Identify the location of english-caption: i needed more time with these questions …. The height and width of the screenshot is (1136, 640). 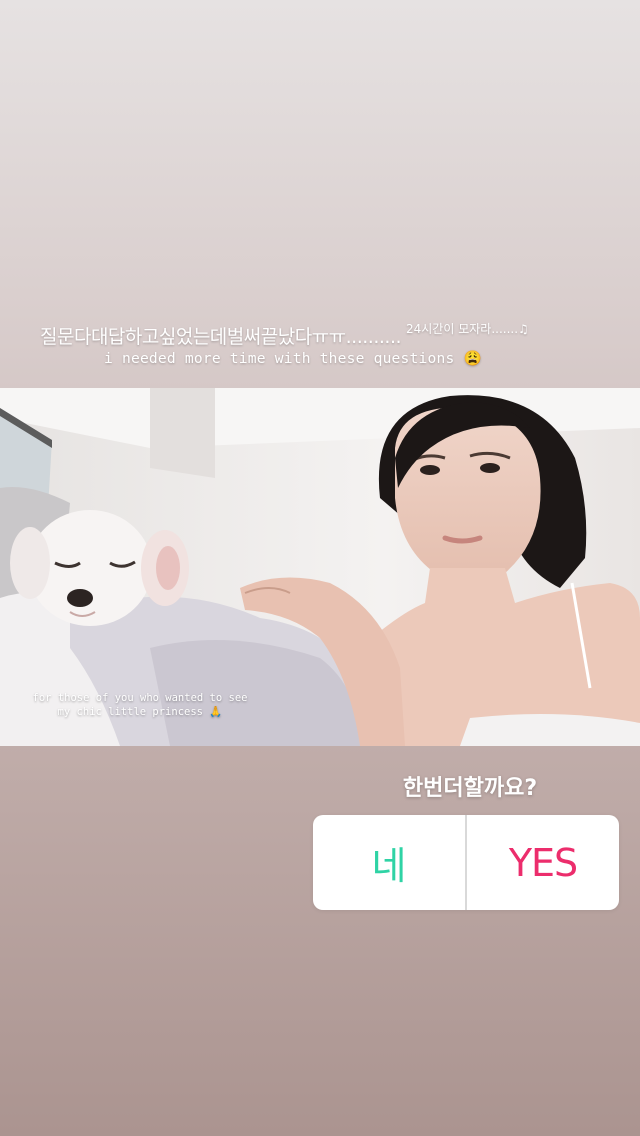
(293, 358).